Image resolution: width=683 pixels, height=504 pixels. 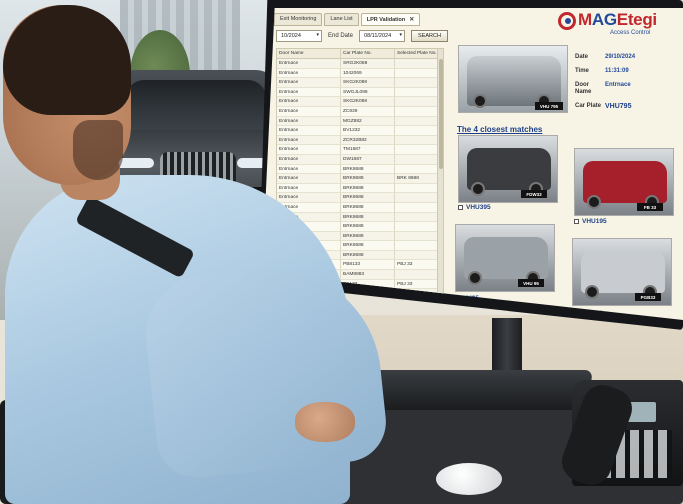 What do you see at coordinates (440, 179) in the screenshot?
I see `table-scrollbar` at bounding box center [440, 179].